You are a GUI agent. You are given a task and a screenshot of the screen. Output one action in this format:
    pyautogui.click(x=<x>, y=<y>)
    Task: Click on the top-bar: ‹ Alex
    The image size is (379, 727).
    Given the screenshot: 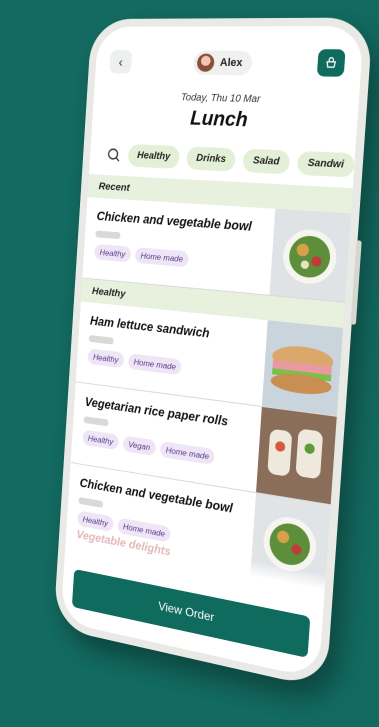 What is the action you would take?
    pyautogui.click(x=229, y=61)
    